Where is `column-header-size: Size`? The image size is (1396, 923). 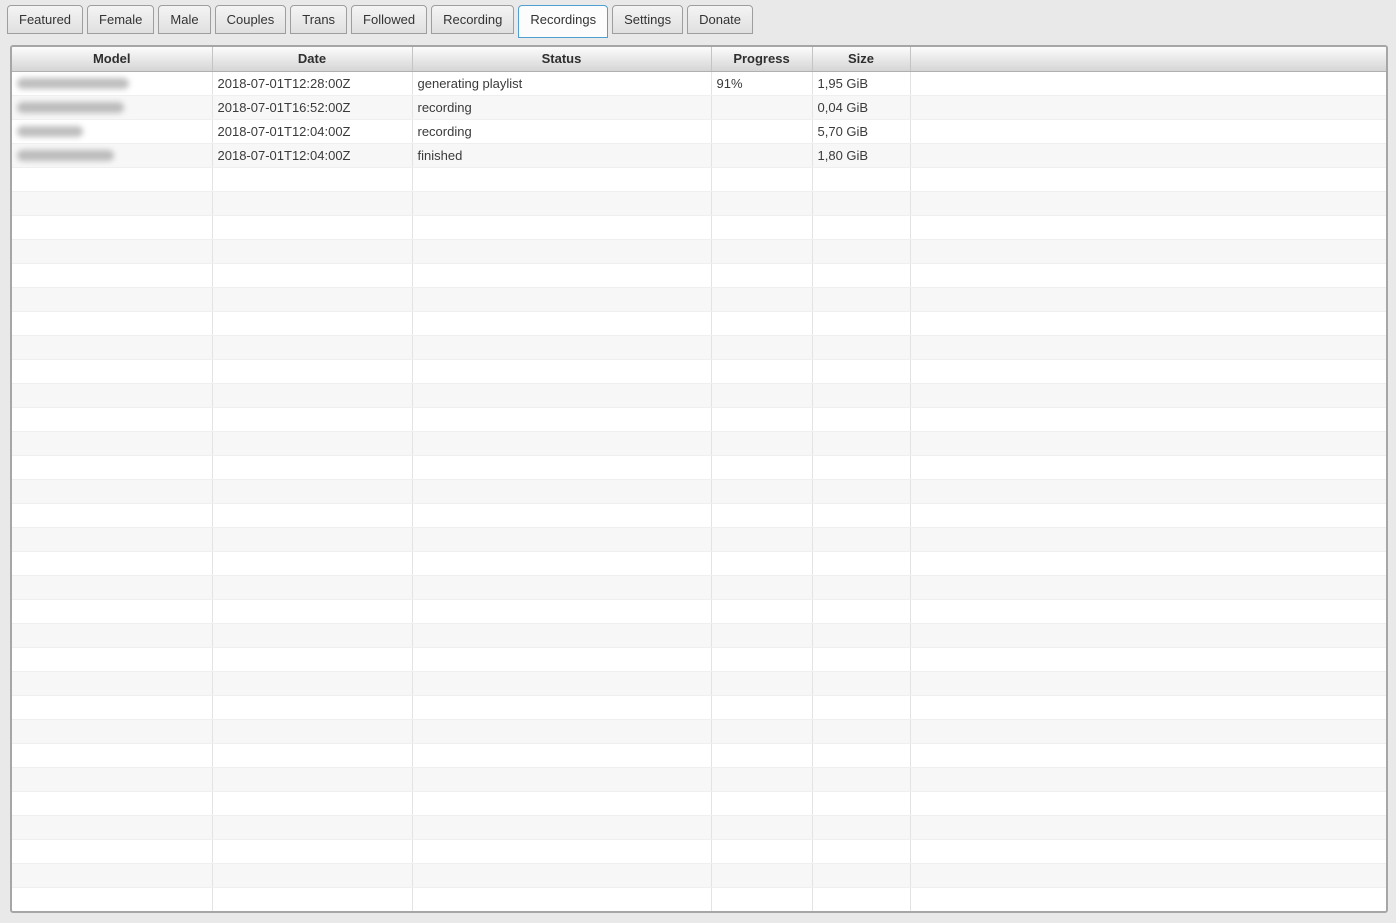
column-header-size: Size is located at coordinates (861, 59).